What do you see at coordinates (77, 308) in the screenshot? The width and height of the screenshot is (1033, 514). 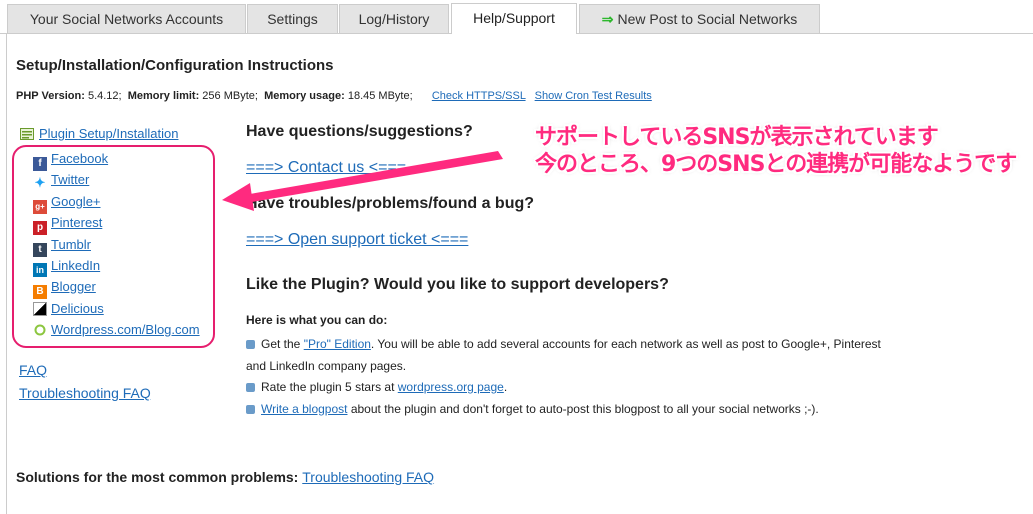 I see `network-link-delicious: Delicious` at bounding box center [77, 308].